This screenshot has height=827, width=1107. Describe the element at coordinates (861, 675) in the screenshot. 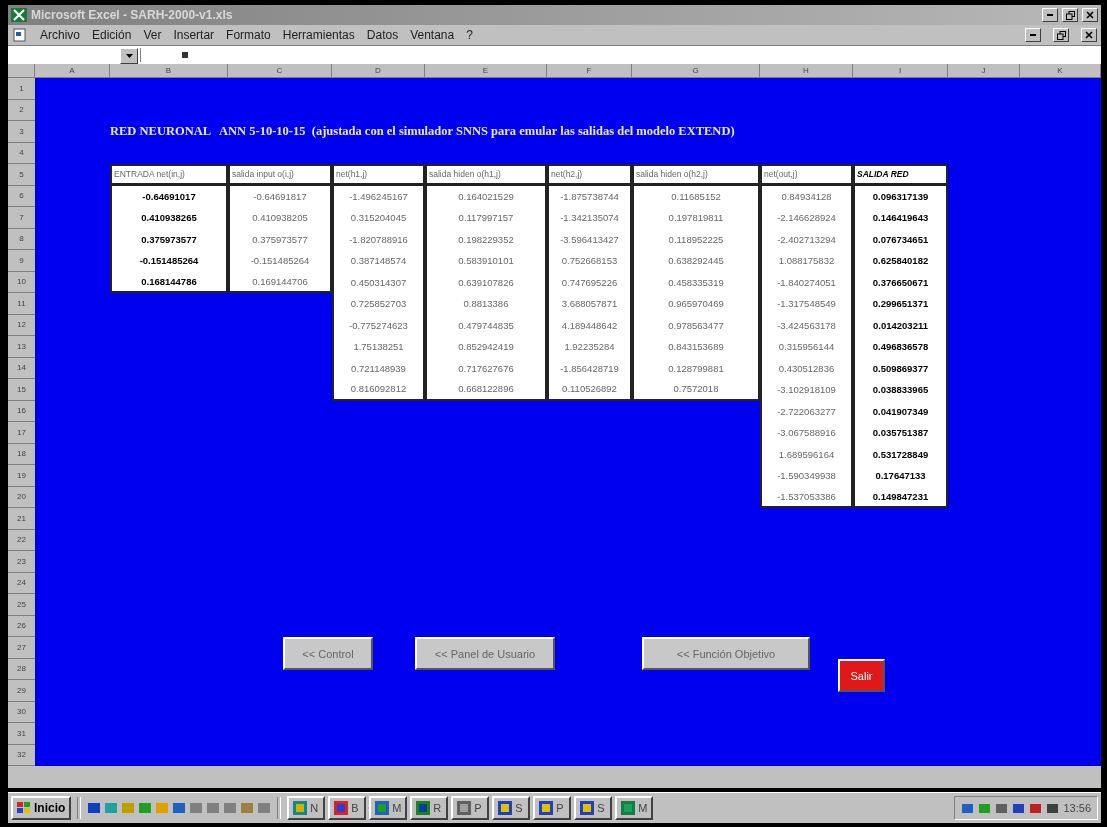

I see `exit-button: Salir` at that location.